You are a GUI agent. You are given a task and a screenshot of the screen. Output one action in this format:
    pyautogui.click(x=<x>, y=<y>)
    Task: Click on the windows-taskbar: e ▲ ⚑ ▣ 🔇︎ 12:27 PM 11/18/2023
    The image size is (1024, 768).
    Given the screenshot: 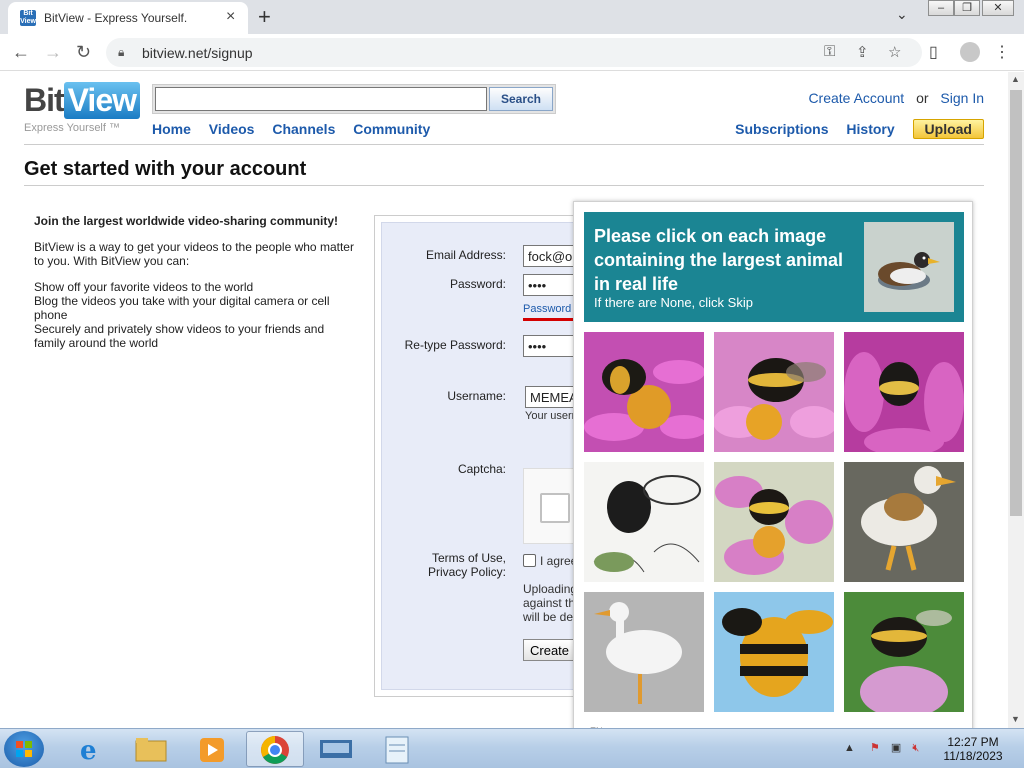 What is the action you would take?
    pyautogui.click(x=512, y=748)
    